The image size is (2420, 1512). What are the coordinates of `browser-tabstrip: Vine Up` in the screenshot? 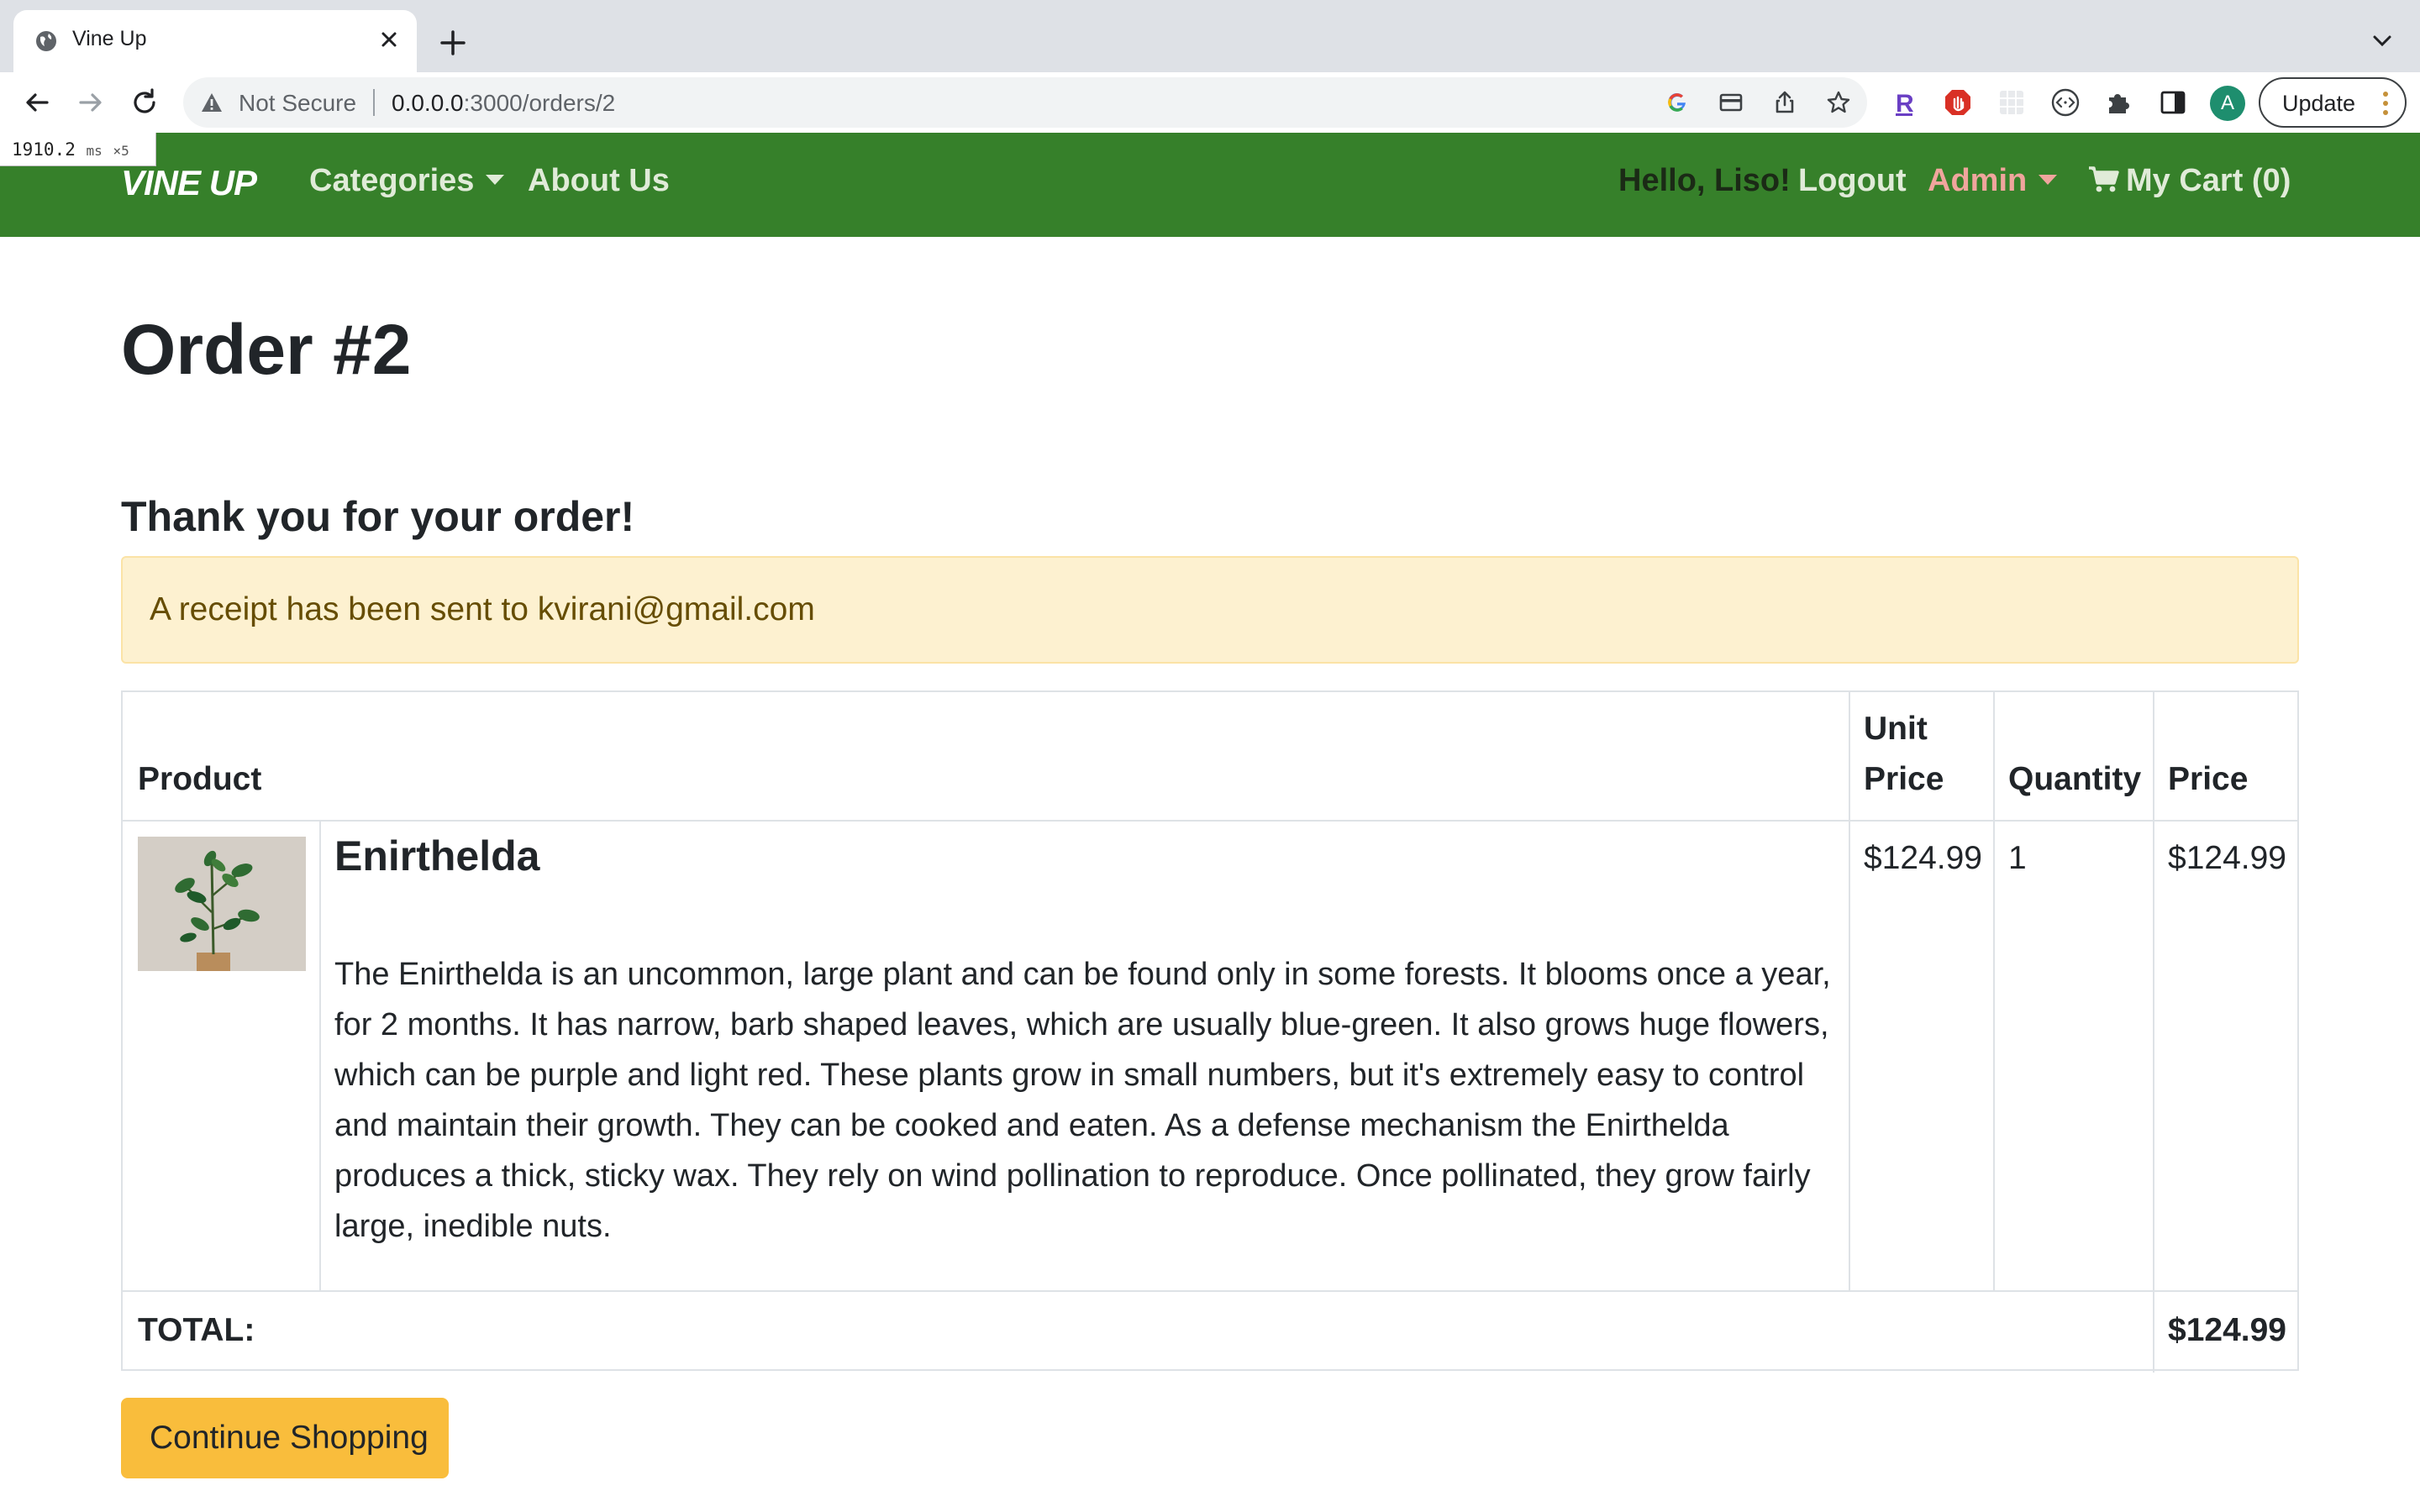 It's located at (1210, 36).